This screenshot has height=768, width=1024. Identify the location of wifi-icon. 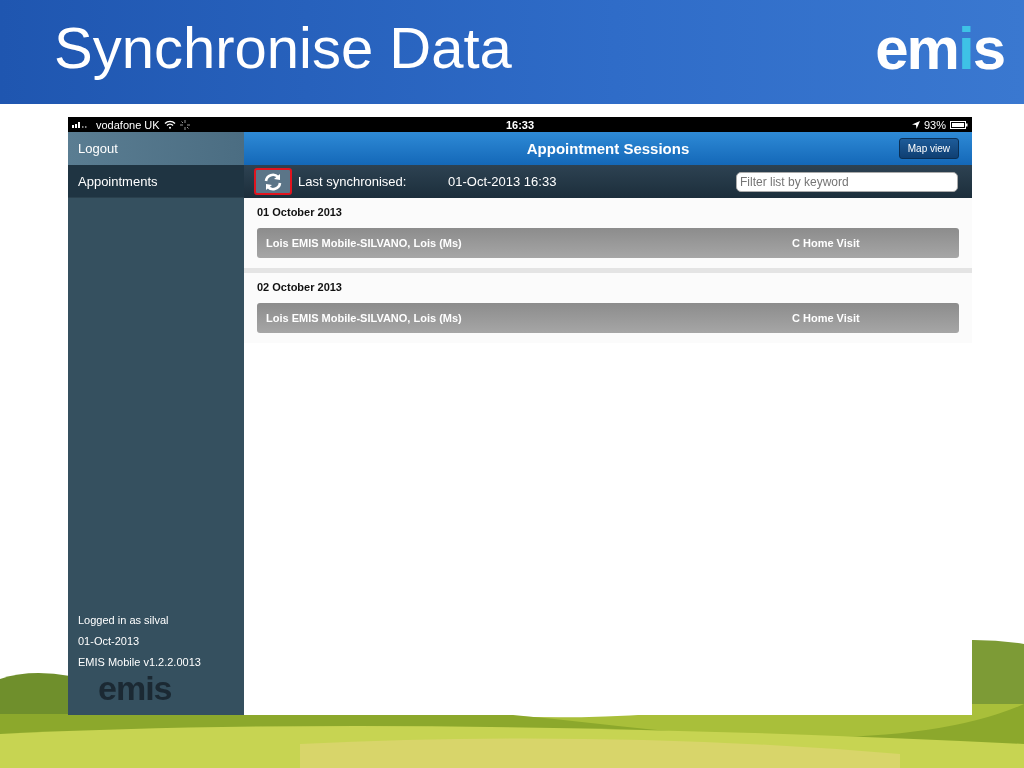
(169, 124).